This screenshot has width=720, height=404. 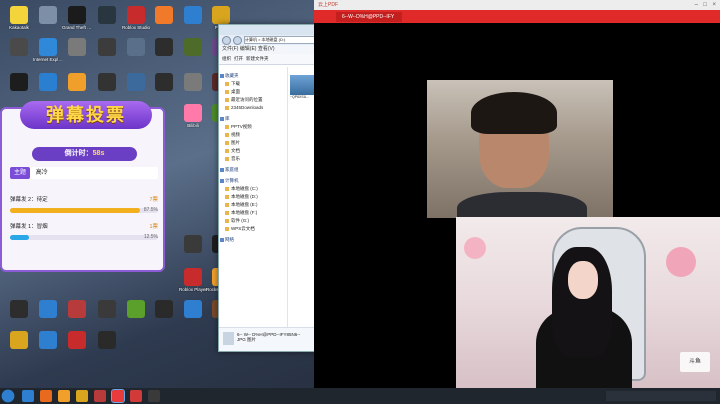 What do you see at coordinates (253, 181) in the screenshot?
I see `nav-group: 计算机` at bounding box center [253, 181].